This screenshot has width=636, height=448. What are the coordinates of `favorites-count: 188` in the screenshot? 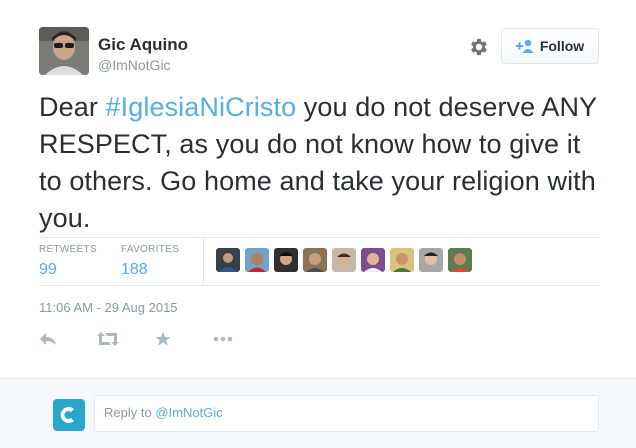 It's located at (134, 269).